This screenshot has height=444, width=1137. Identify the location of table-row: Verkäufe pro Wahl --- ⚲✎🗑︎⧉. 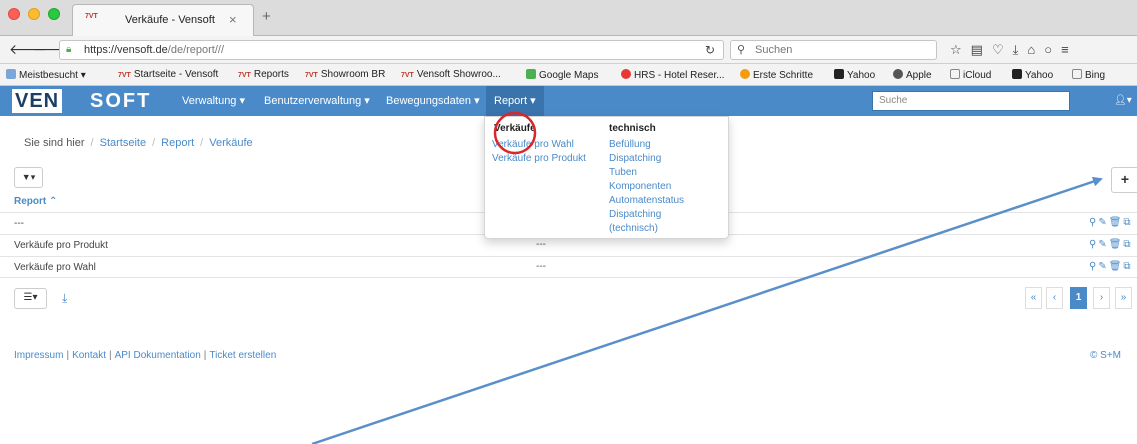
(568, 267).